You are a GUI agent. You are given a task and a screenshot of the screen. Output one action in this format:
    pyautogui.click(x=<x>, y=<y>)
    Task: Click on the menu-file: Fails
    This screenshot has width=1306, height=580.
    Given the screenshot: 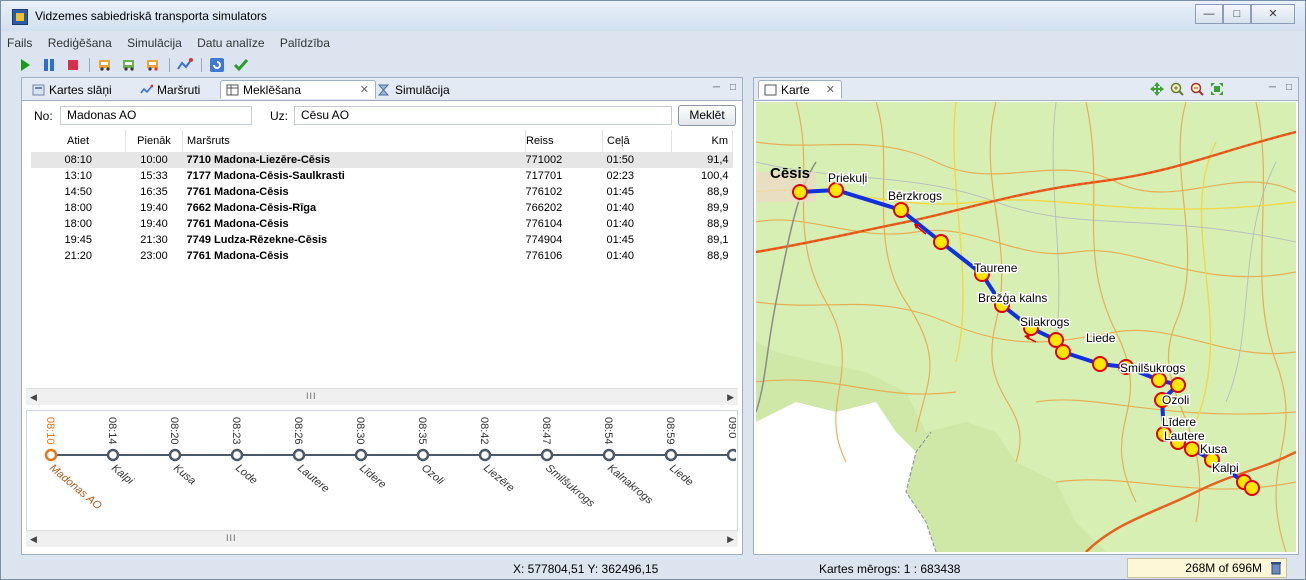 What is the action you would take?
    pyautogui.click(x=19, y=43)
    